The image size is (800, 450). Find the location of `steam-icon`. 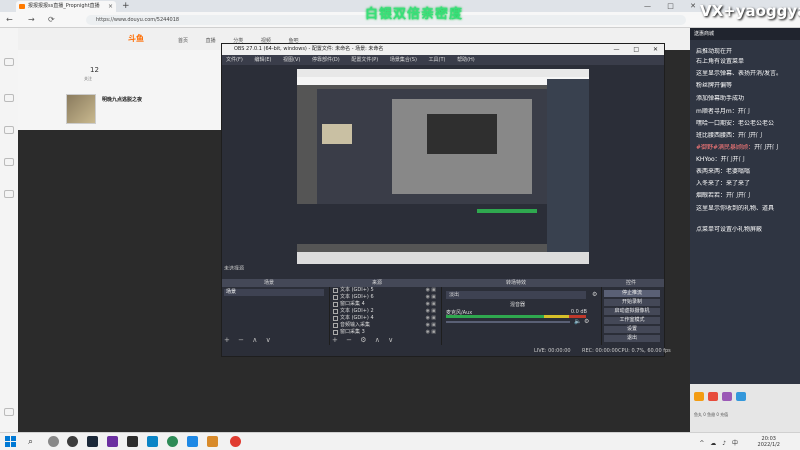

steam-icon is located at coordinates (92, 441).